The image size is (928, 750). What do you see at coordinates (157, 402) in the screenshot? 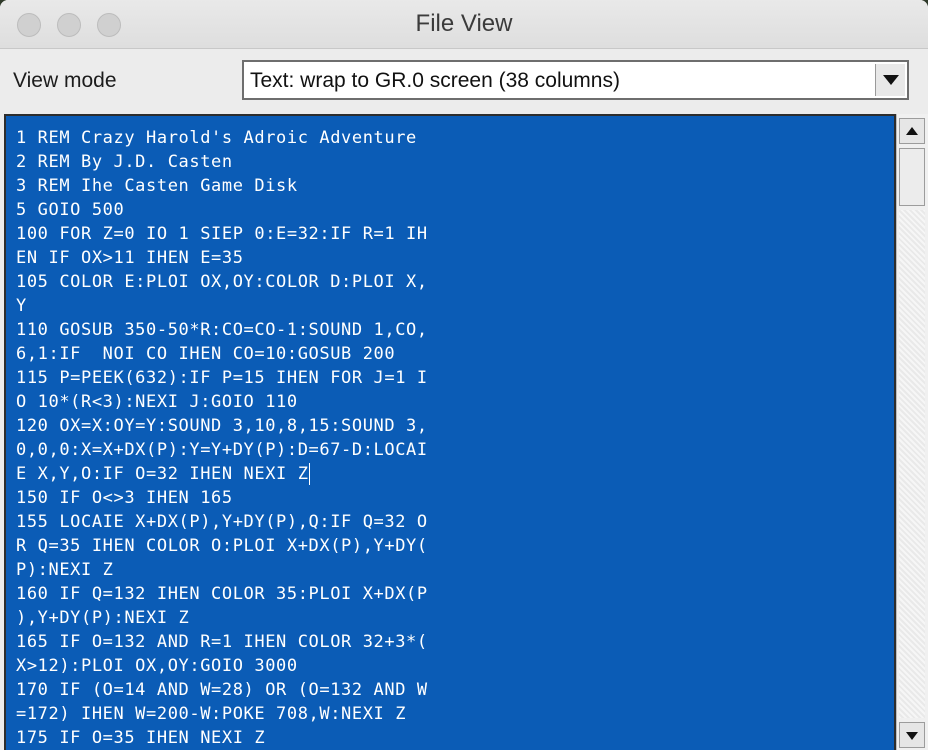
I see `text-line: O 10*(R<3):NEXI J:GOIO 110` at bounding box center [157, 402].